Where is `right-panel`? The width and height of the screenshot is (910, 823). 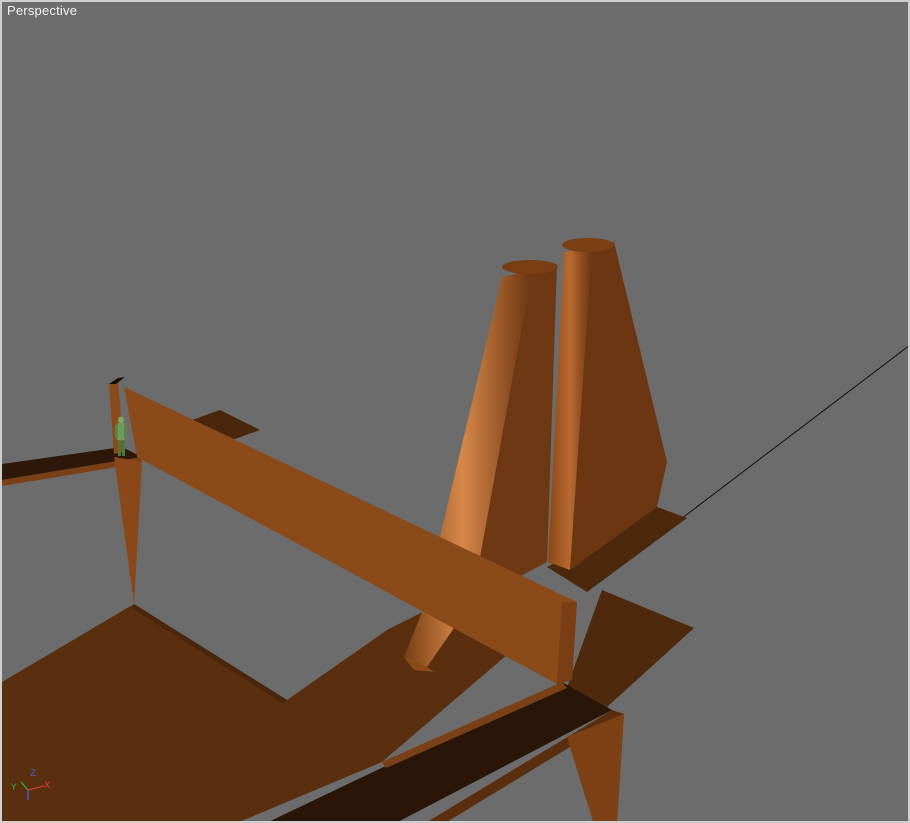 right-panel is located at coordinates (630, 648).